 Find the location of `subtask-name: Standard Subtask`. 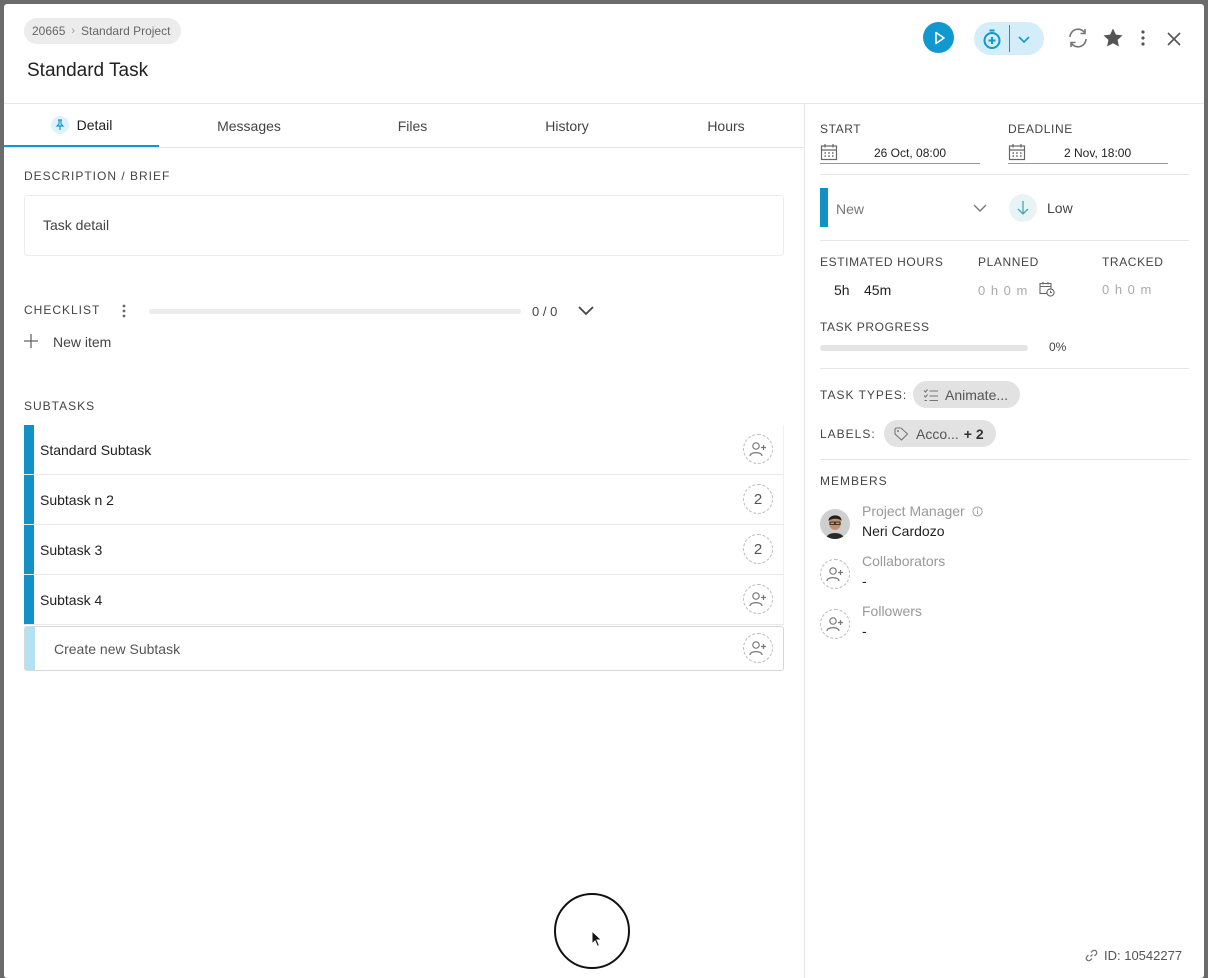

subtask-name: Standard Subtask is located at coordinates (95, 450).